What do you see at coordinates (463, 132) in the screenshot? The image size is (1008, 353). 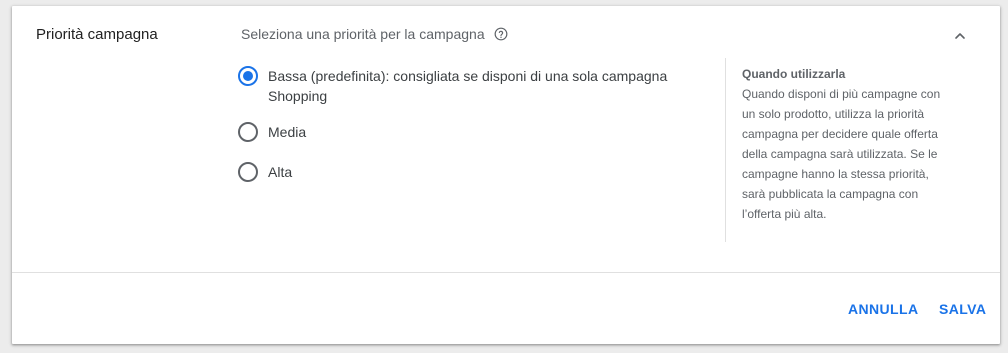 I see `priority-option-medium: Media` at bounding box center [463, 132].